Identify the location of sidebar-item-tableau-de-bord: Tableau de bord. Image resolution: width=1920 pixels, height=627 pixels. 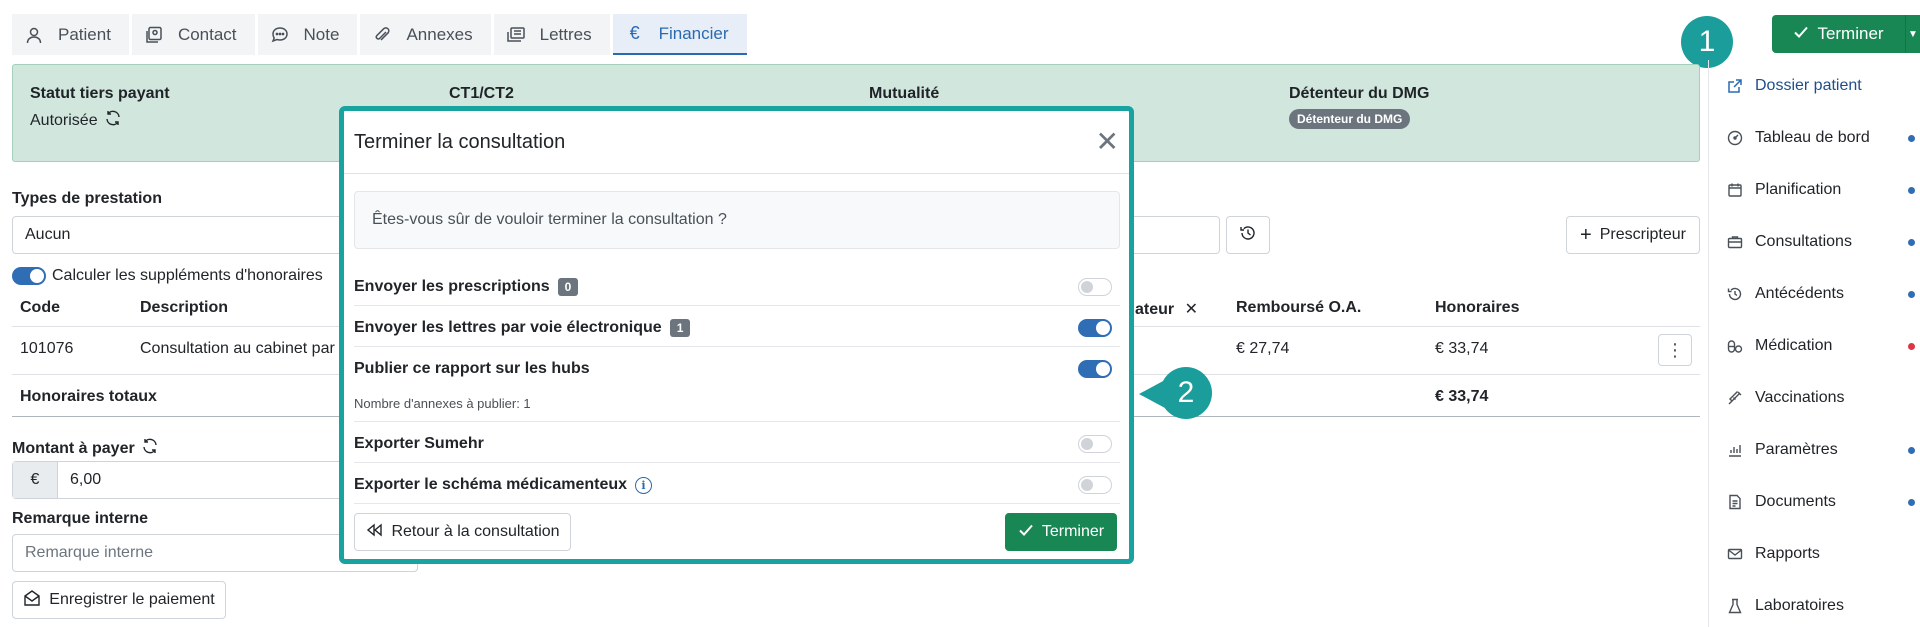
(1820, 138).